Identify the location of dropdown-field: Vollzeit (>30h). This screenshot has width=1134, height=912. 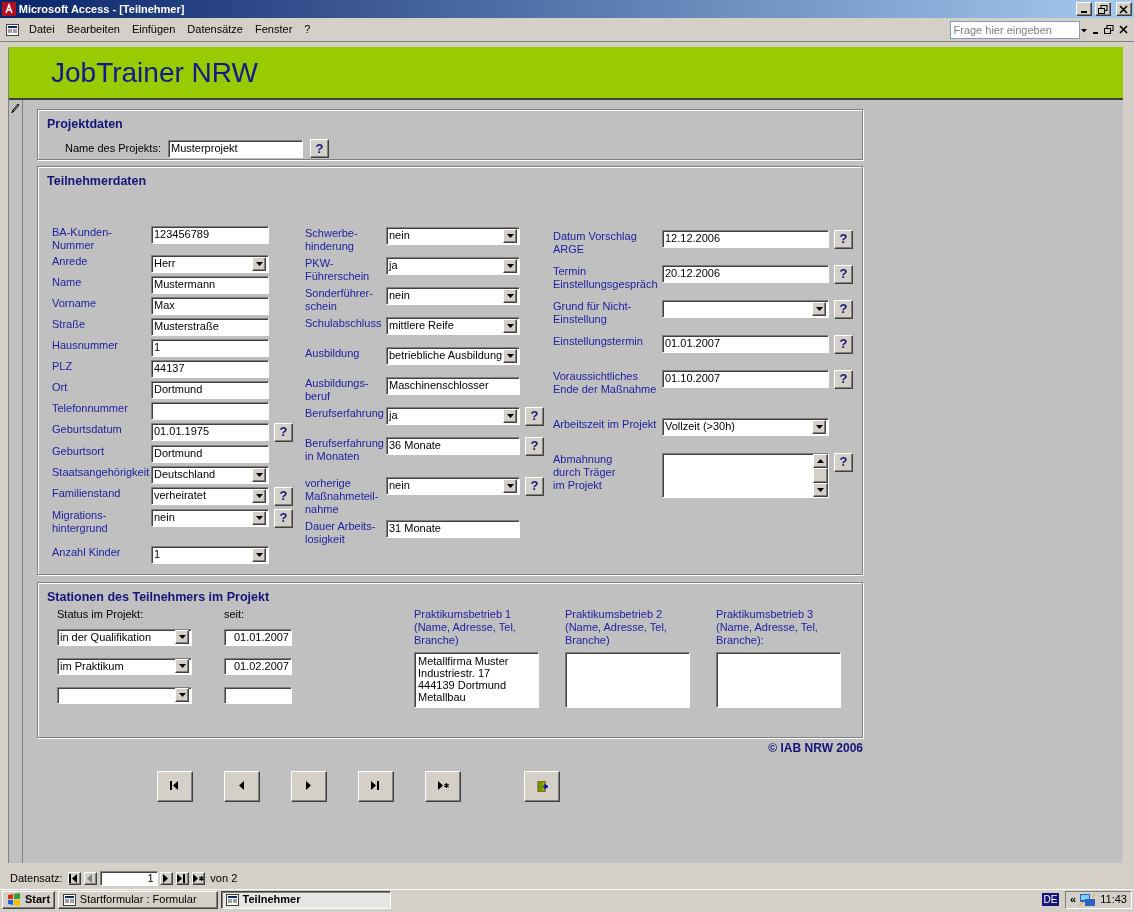
(745, 426).